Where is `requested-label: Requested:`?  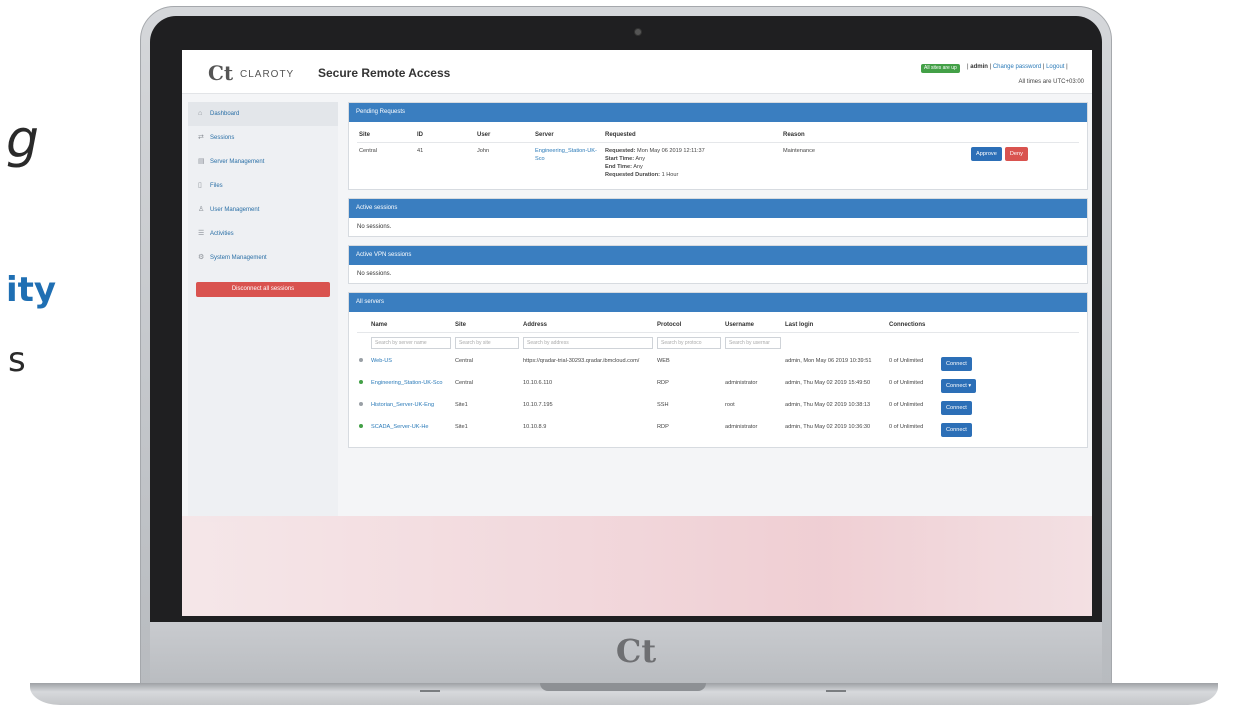 requested-label: Requested: is located at coordinates (620, 151).